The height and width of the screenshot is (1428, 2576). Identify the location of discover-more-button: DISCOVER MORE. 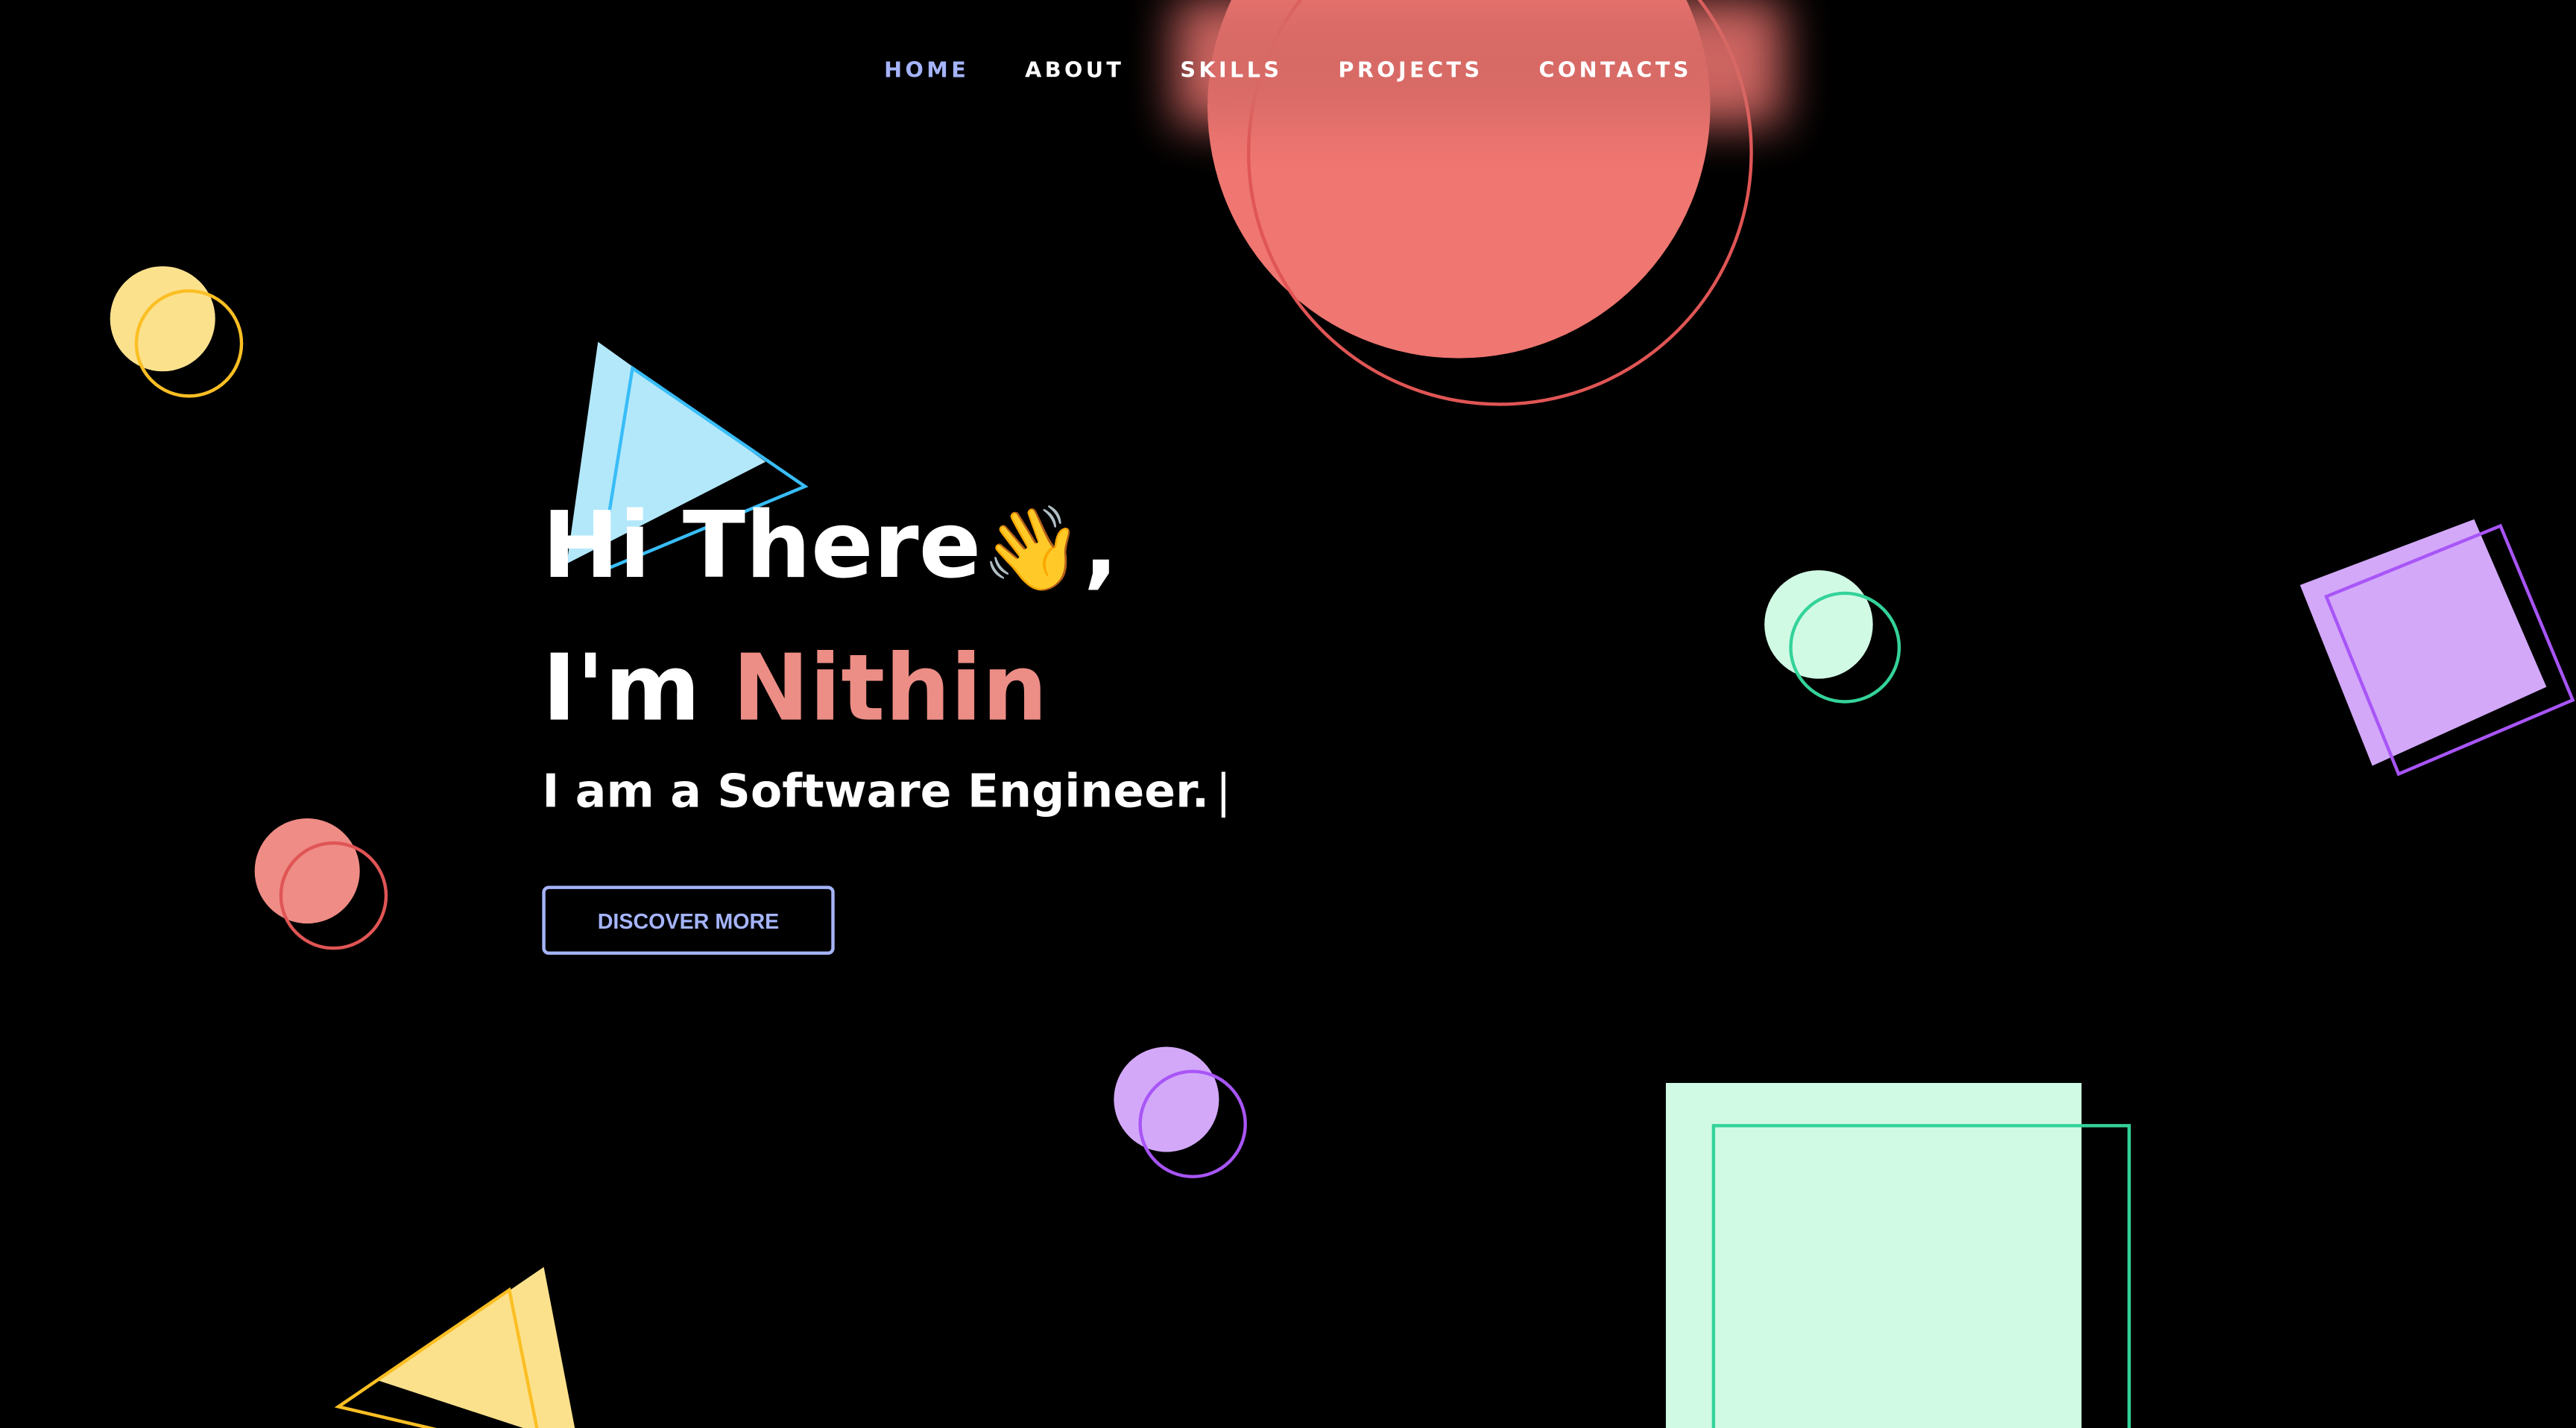
(688, 920).